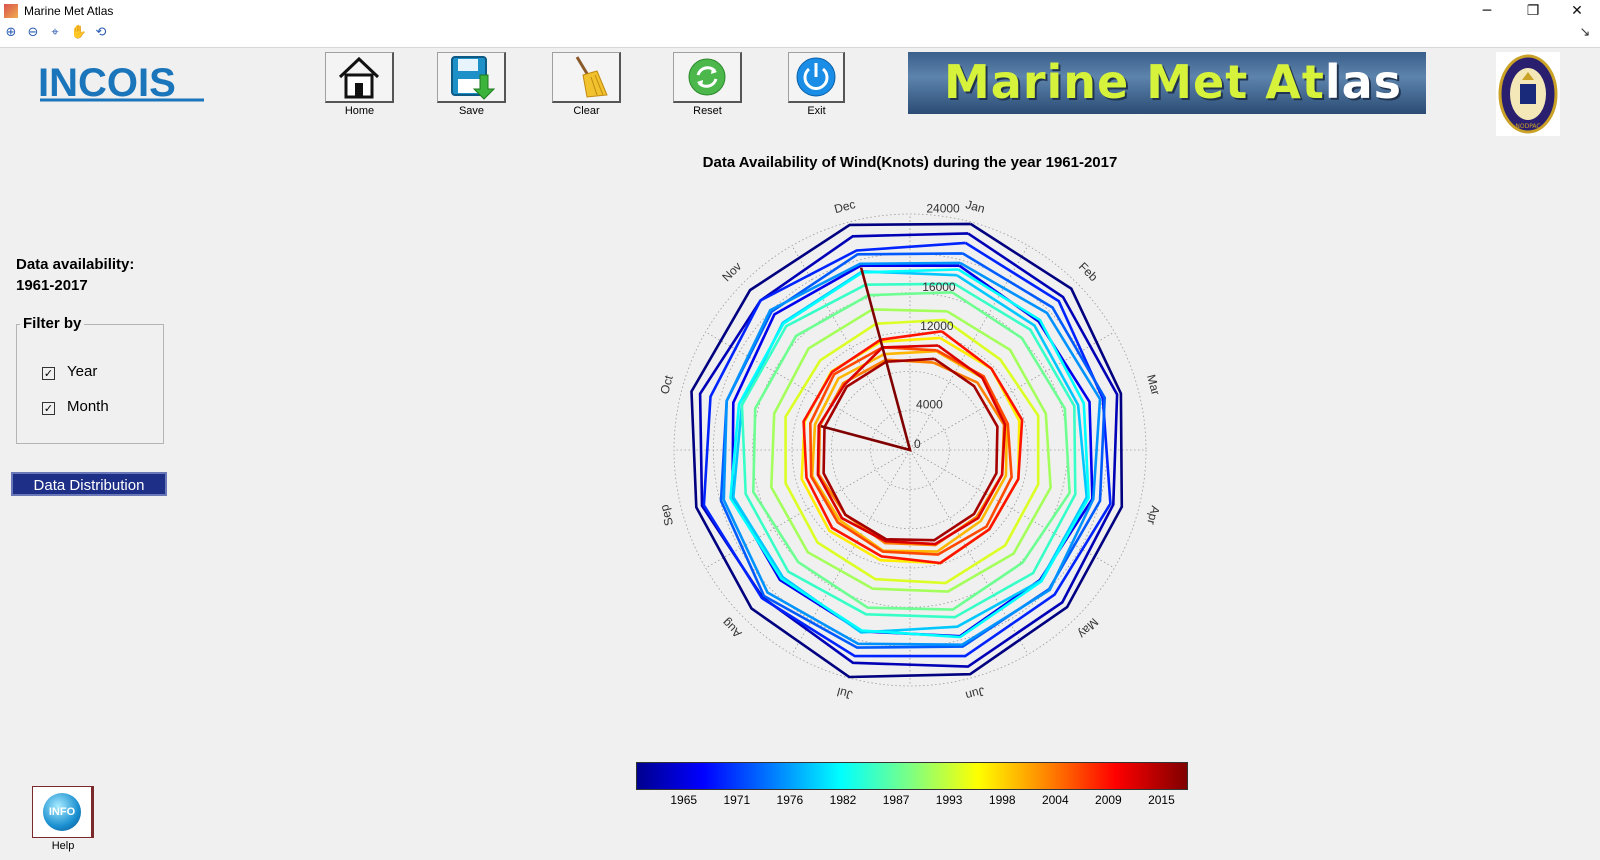 This screenshot has width=1600, height=860. What do you see at coordinates (907, 450) in the screenshot?
I see `polar-series` at bounding box center [907, 450].